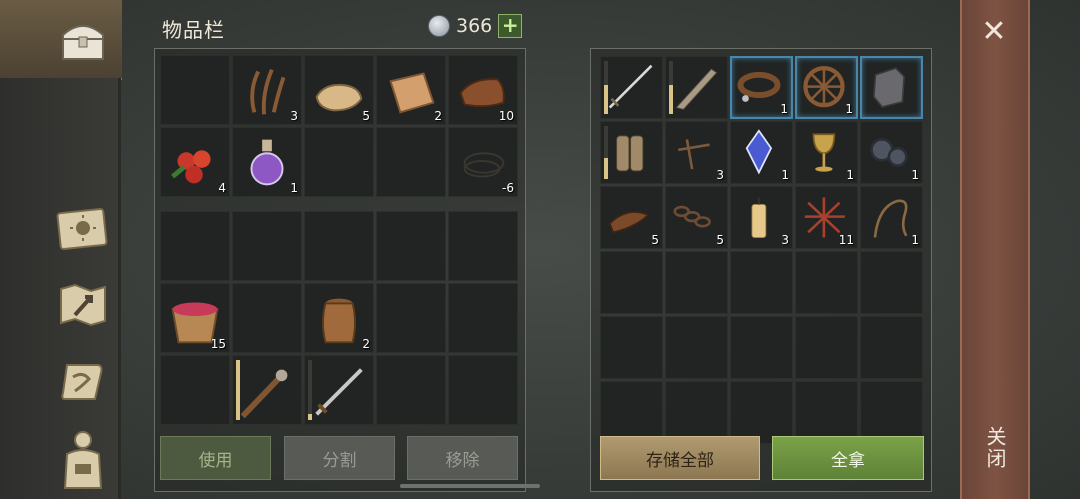  What do you see at coordinates (483, 162) in the screenshot?
I see `inventory-slot: -6` at bounding box center [483, 162].